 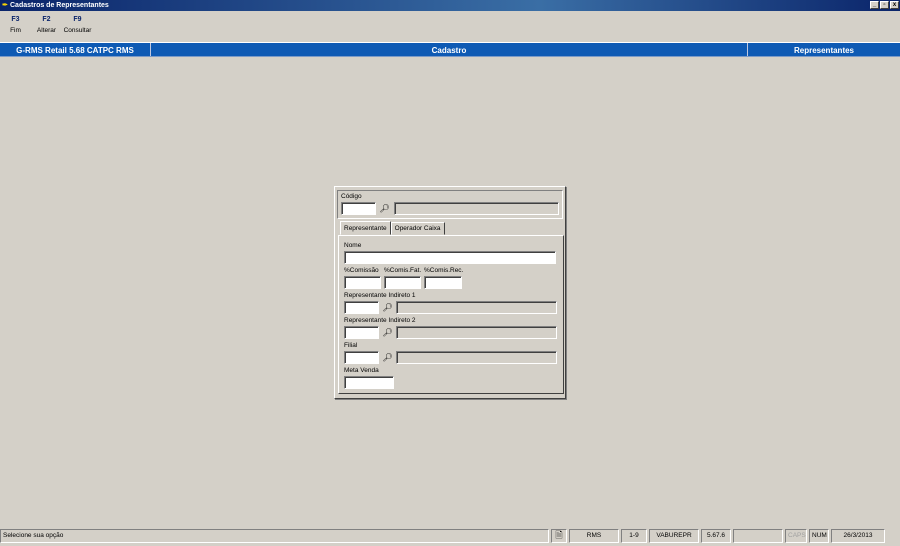 What do you see at coordinates (824, 50) in the screenshot?
I see `header-entity: Representantes` at bounding box center [824, 50].